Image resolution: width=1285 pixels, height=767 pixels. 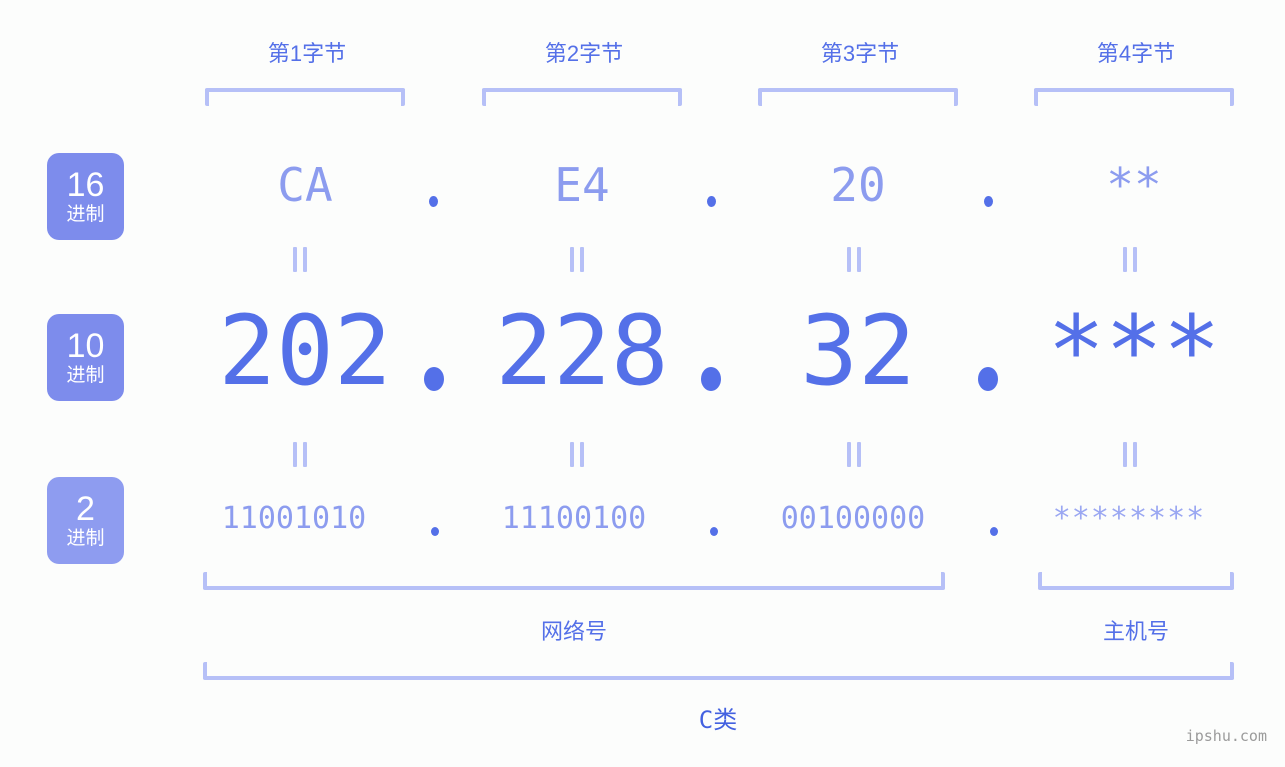 I want to click on radix-badge-hex-number: 16, so click(x=85, y=184).